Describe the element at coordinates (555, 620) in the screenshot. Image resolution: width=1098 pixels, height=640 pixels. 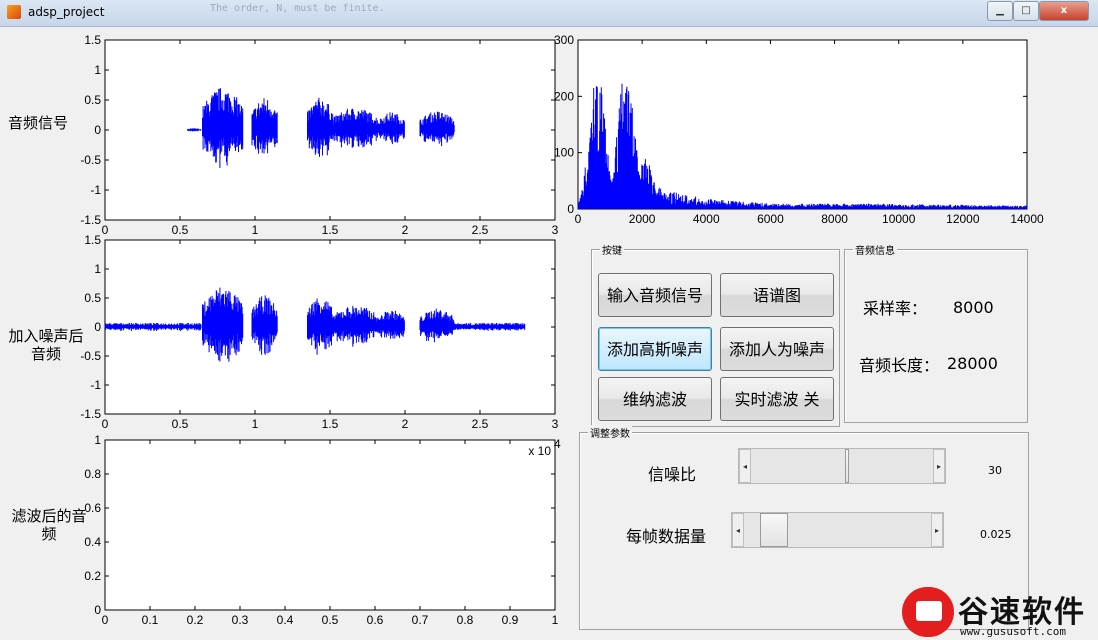
I see `filtered-xtick-label: 1` at that location.